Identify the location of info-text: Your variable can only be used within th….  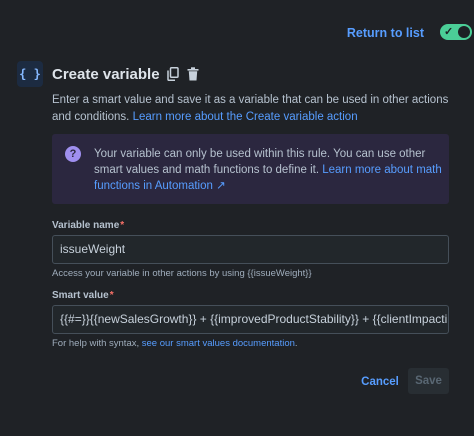
(268, 170).